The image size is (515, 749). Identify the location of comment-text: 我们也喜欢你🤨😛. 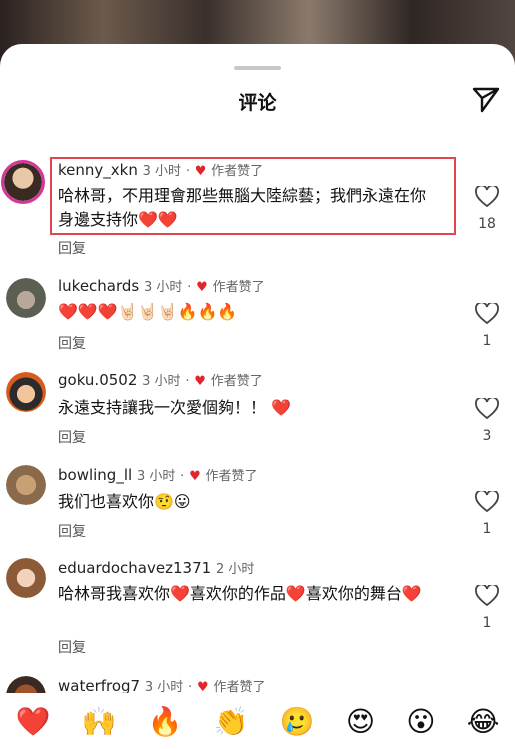
(124, 501).